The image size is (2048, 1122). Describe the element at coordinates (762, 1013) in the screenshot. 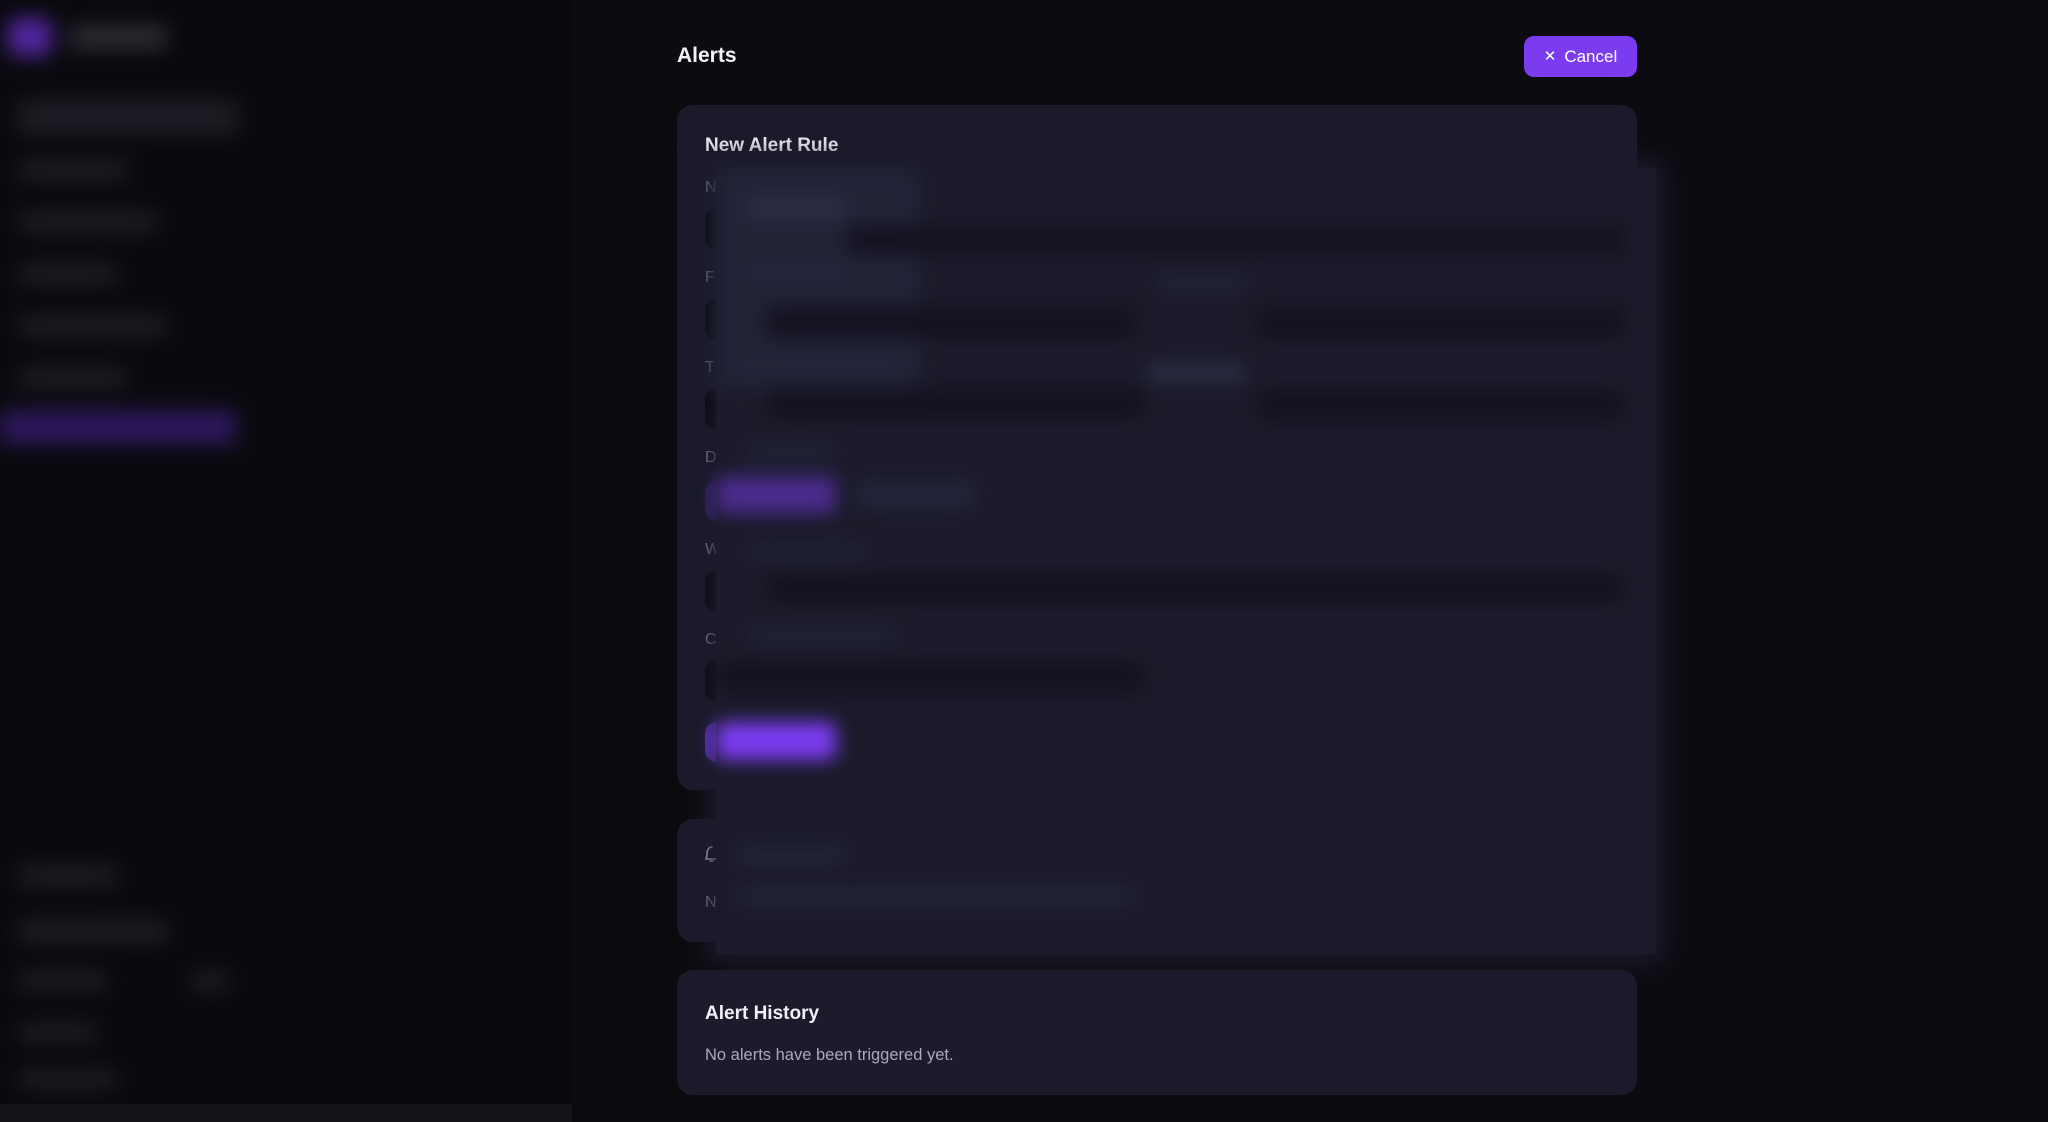

I see `alert-history-title: Alert History` at that location.